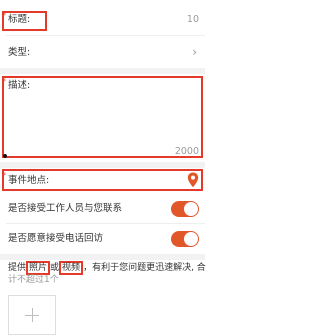  Describe the element at coordinates (71, 268) in the screenshot. I see `media-hint-video: 视频` at that location.